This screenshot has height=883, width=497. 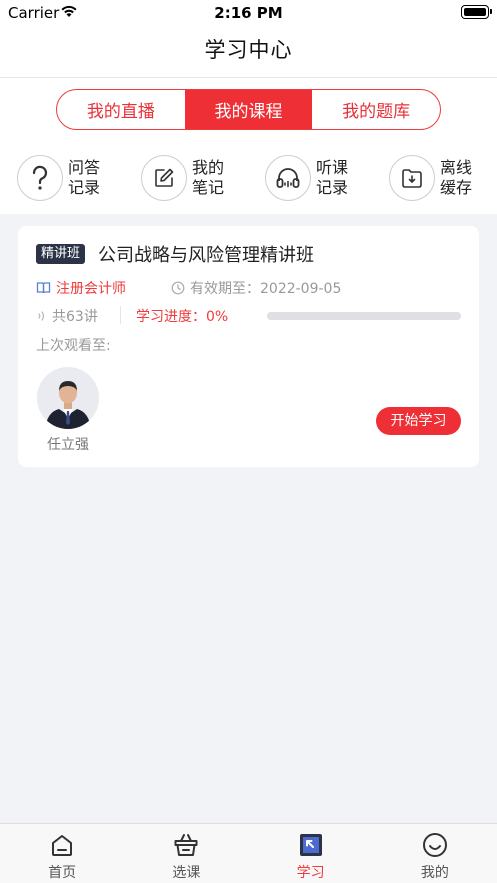 I want to click on edit-icon, so click(x=164, y=178).